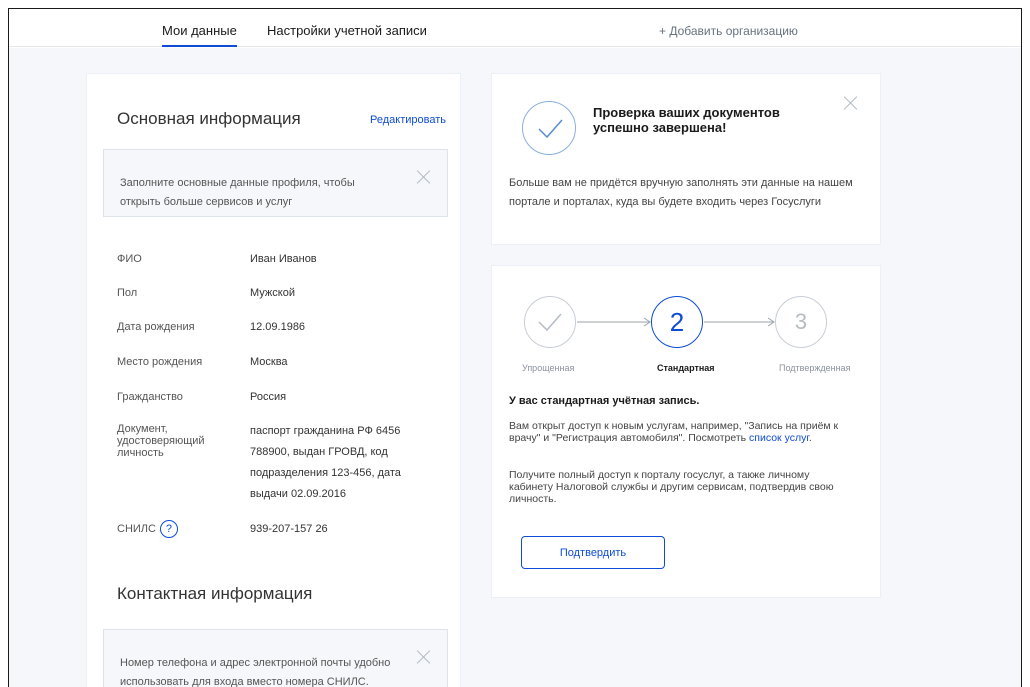  I want to click on field-label: Место рождения, so click(160, 362).